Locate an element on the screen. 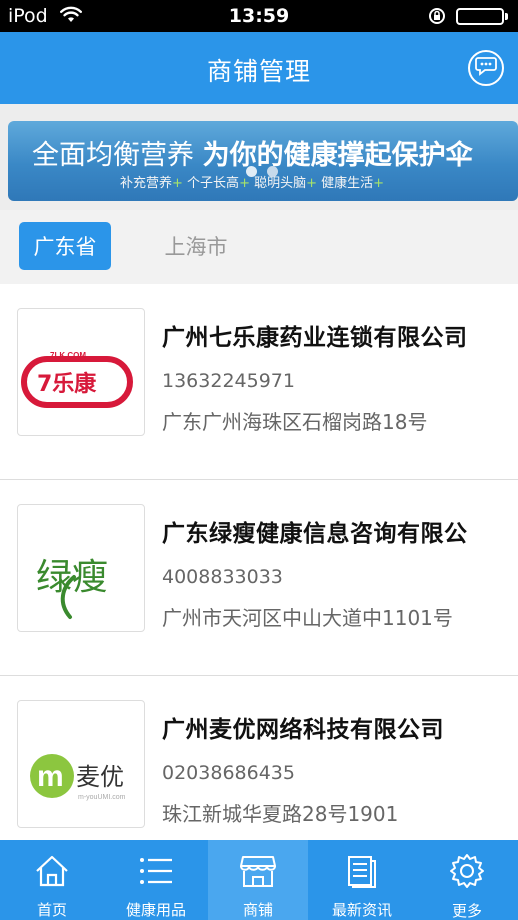 This screenshot has height=920, width=518. page-title: 商铺管理 is located at coordinates (258, 71).